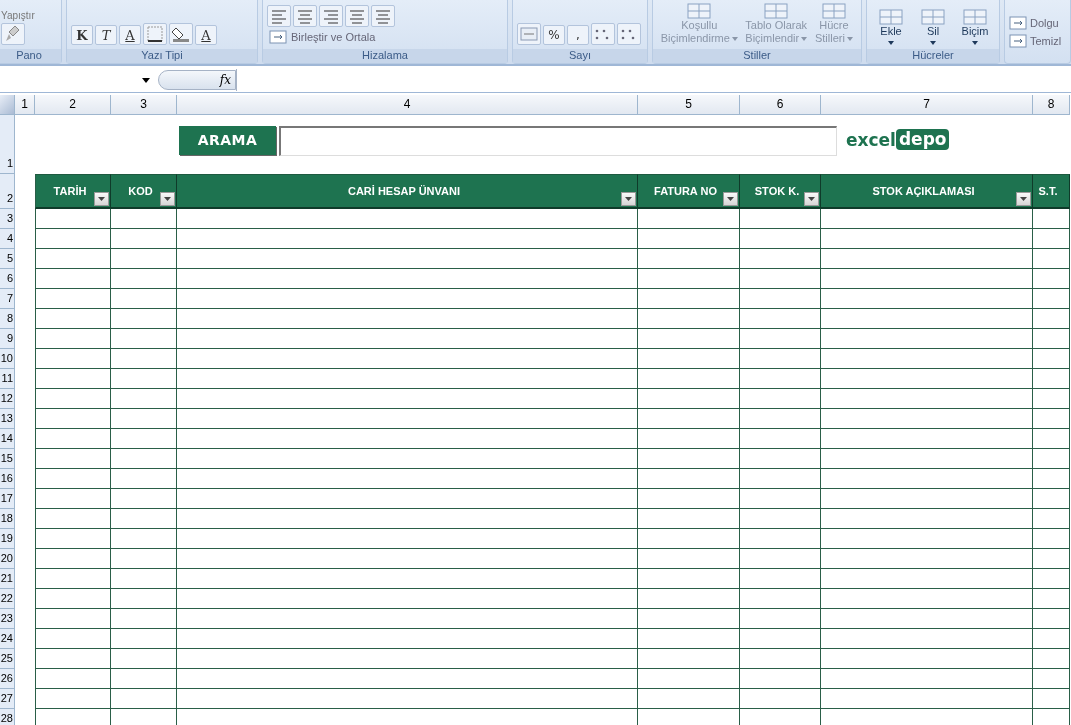 The width and height of the screenshot is (1071, 725). Describe the element at coordinates (407, 105) in the screenshot. I see `column-header: 4` at that location.